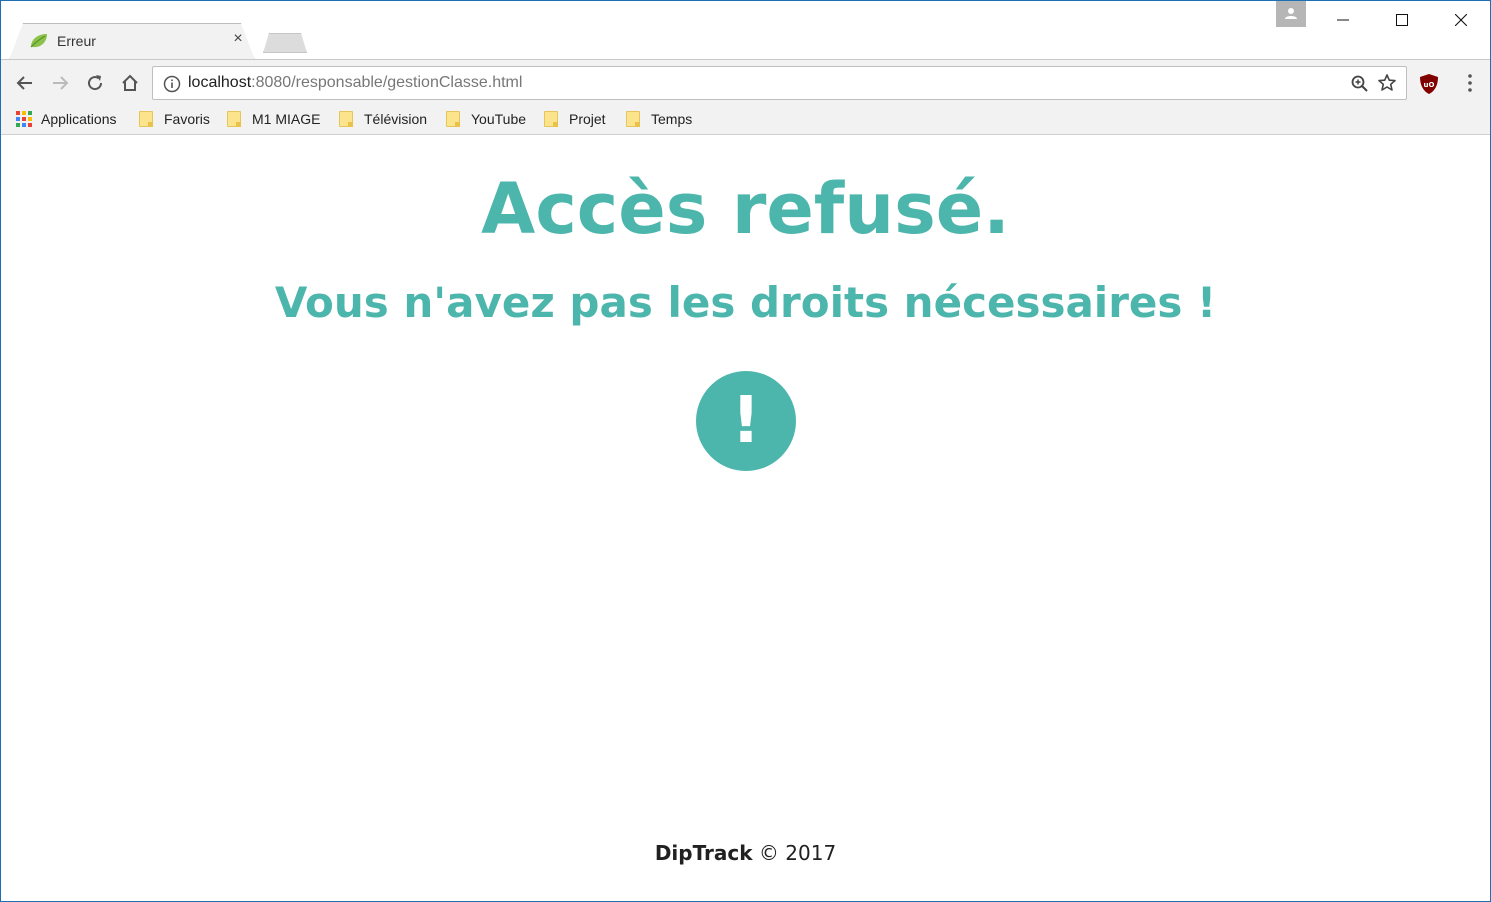  I want to click on footer-copyright: © 2017, so click(797, 853).